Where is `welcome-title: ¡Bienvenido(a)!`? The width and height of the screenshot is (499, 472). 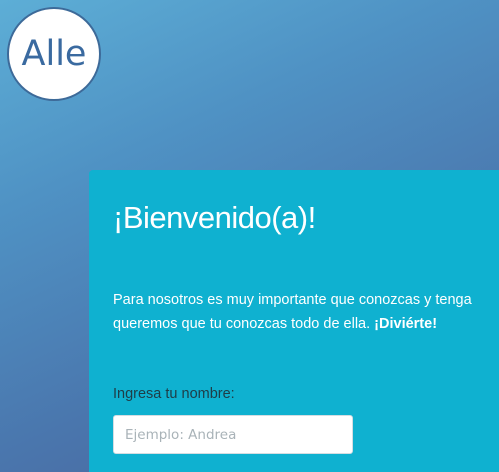 welcome-title: ¡Bienvenido(a)! is located at coordinates (214, 217).